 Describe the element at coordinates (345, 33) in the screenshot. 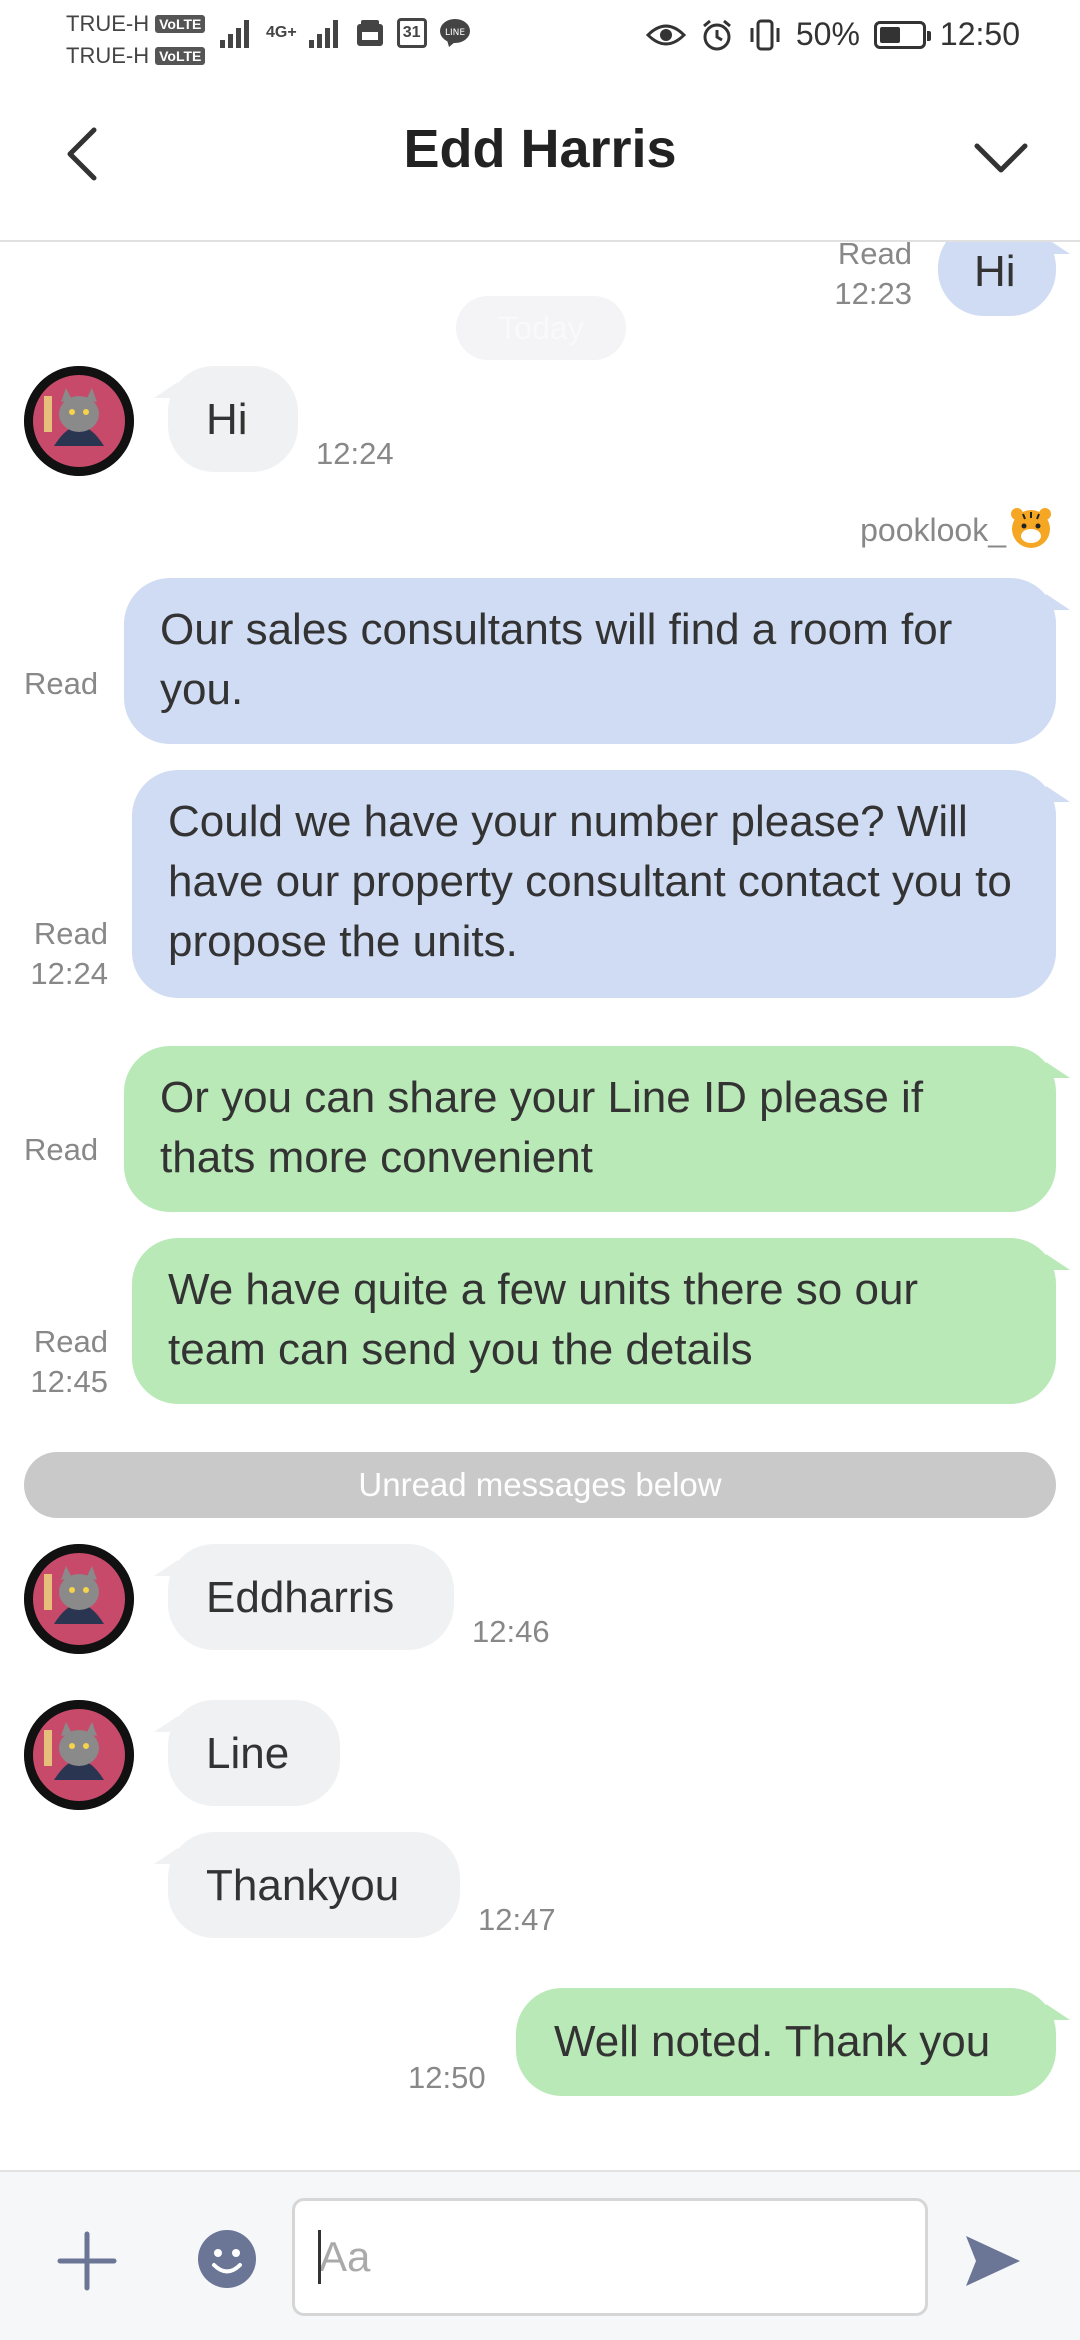

I see `status-icons-left: 4G+ 31 LINE` at that location.